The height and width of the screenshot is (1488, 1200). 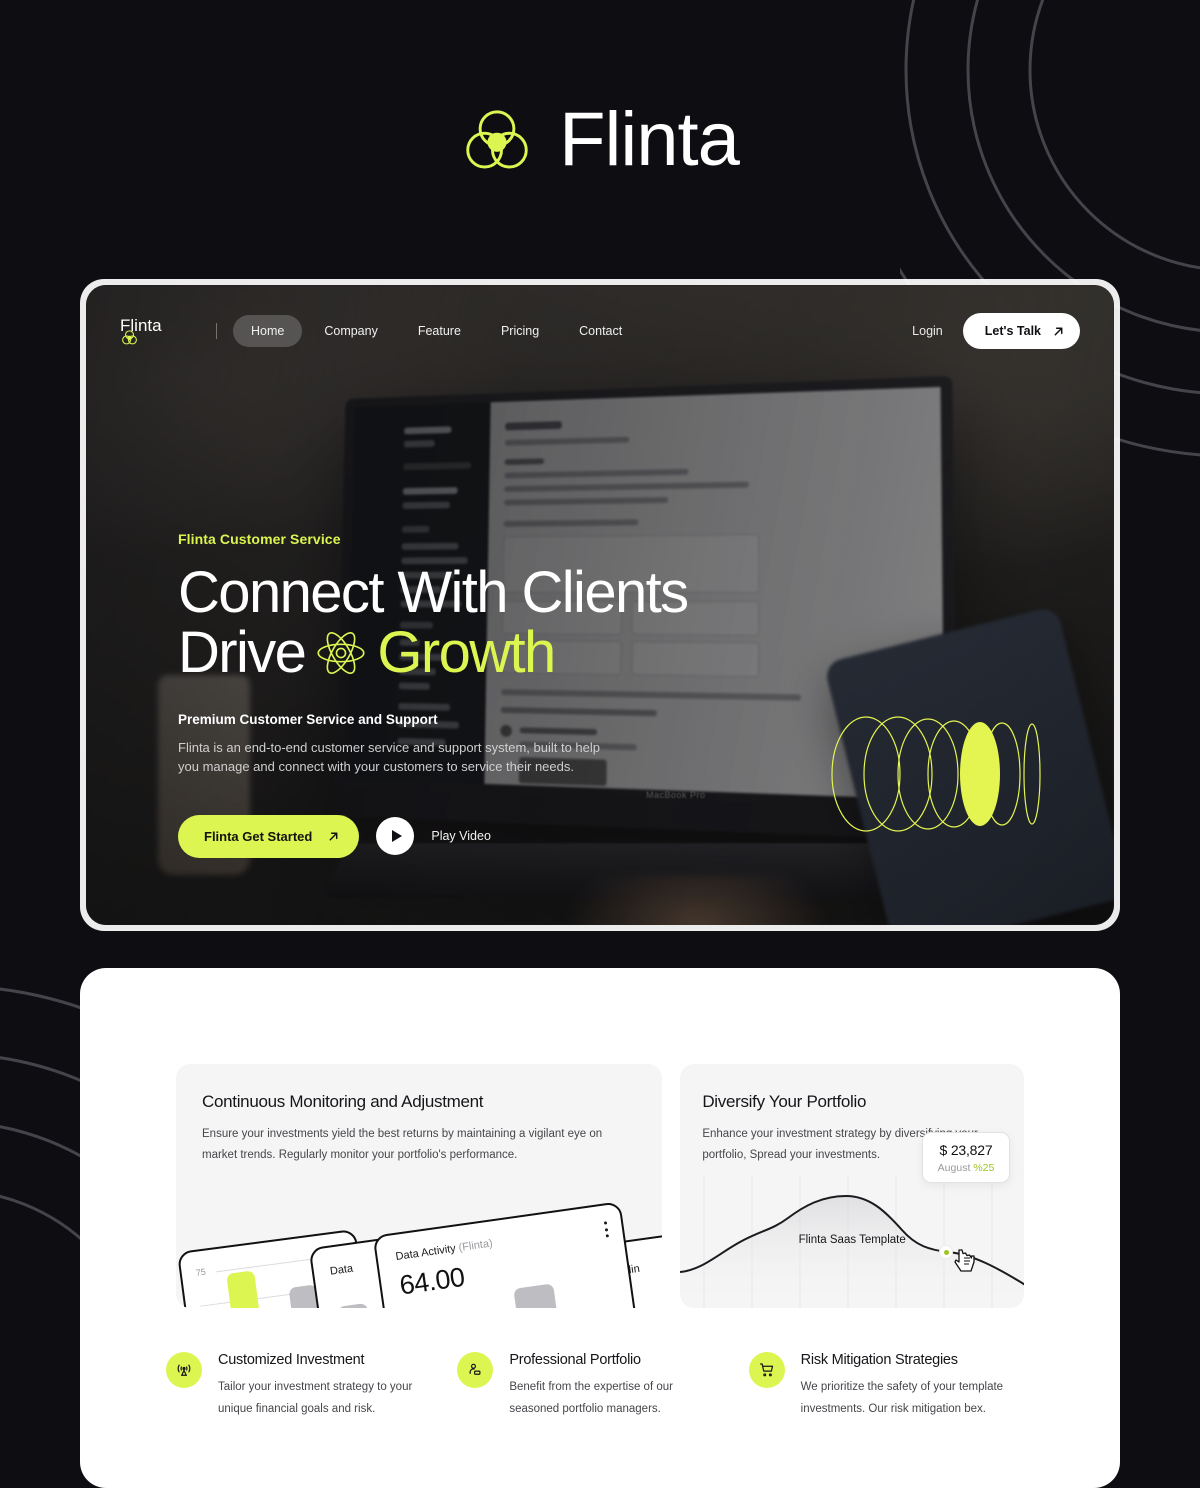 What do you see at coordinates (216, 331) in the screenshot?
I see `nav-divider` at bounding box center [216, 331].